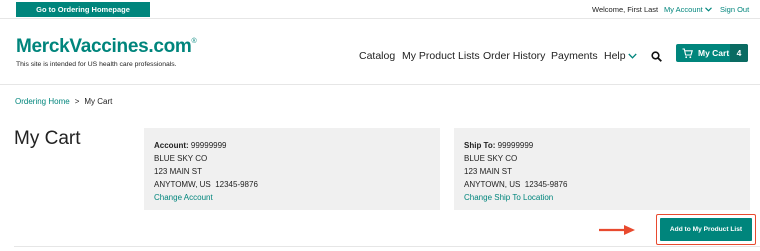 This screenshot has width=760, height=251. What do you see at coordinates (178, 171) in the screenshot?
I see `account-street: 123 MAIN ST` at bounding box center [178, 171].